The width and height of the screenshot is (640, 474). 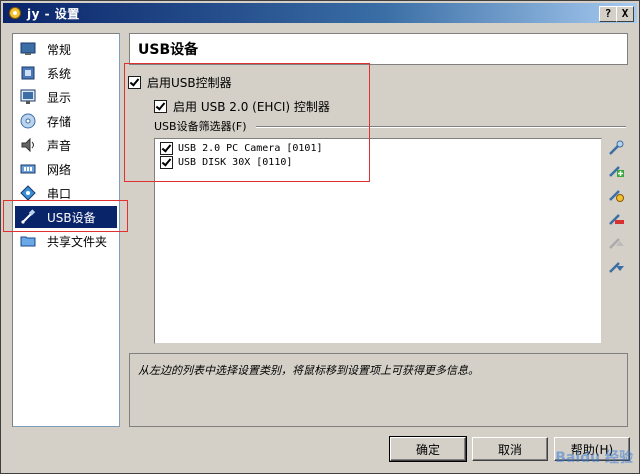 What do you see at coordinates (28, 73) in the screenshot?
I see `chip-icon` at bounding box center [28, 73].